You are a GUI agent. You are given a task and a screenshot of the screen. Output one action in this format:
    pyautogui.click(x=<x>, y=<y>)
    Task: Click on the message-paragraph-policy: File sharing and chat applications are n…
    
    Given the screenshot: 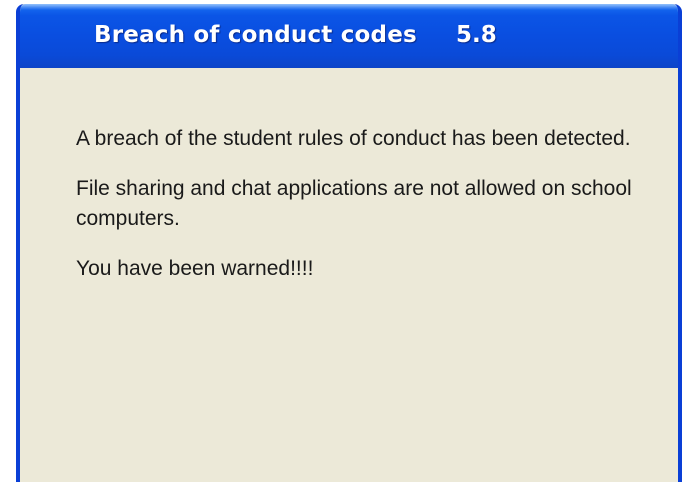 What is the action you would take?
    pyautogui.click(x=354, y=203)
    